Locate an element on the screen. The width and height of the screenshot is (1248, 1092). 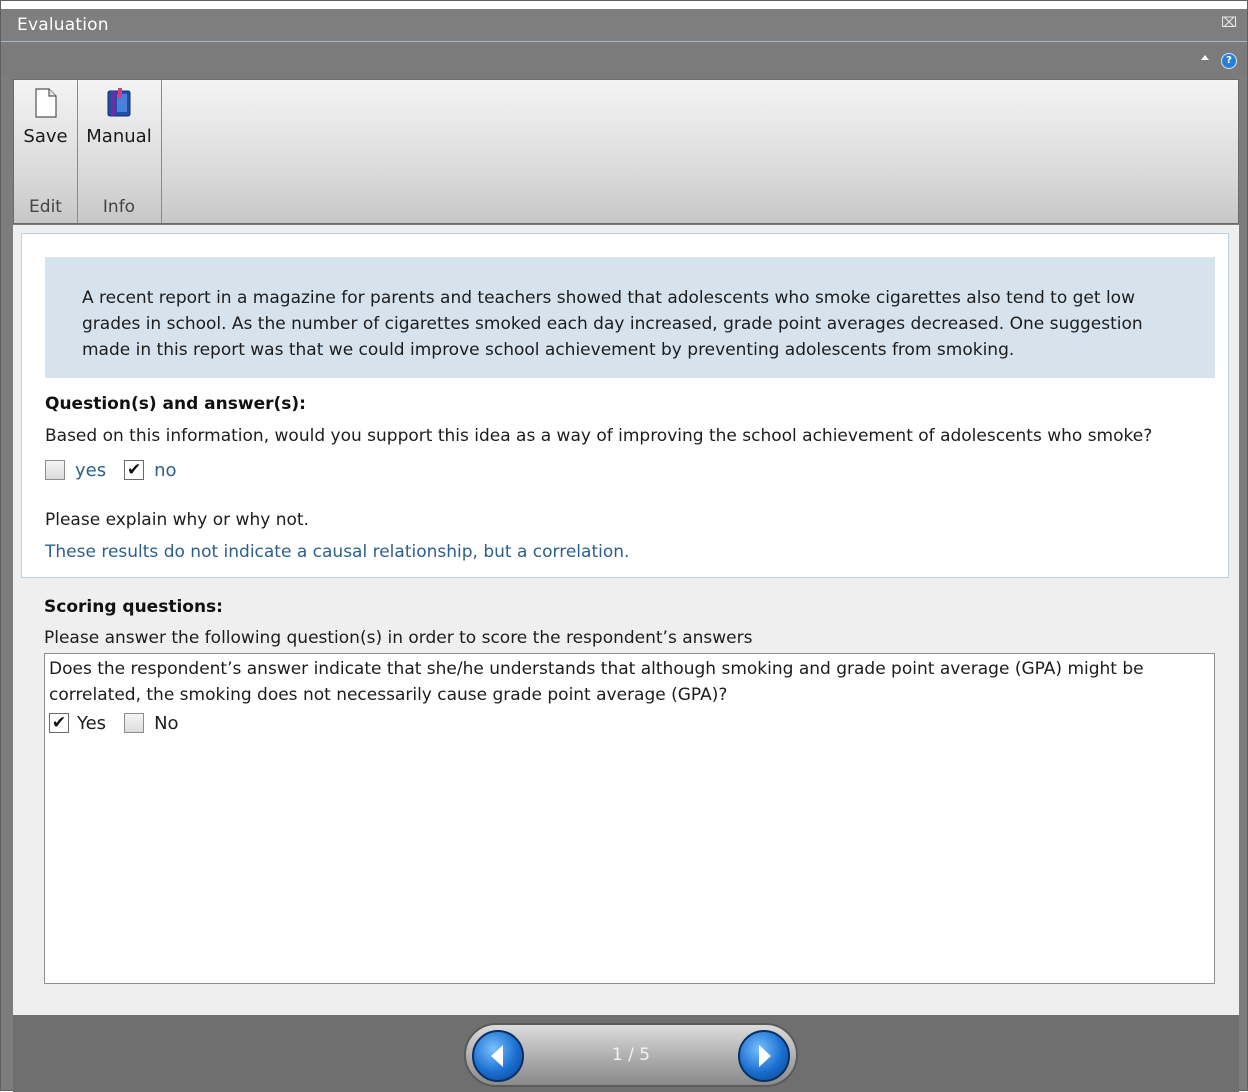
pager: 1 / 5 is located at coordinates (631, 1055).